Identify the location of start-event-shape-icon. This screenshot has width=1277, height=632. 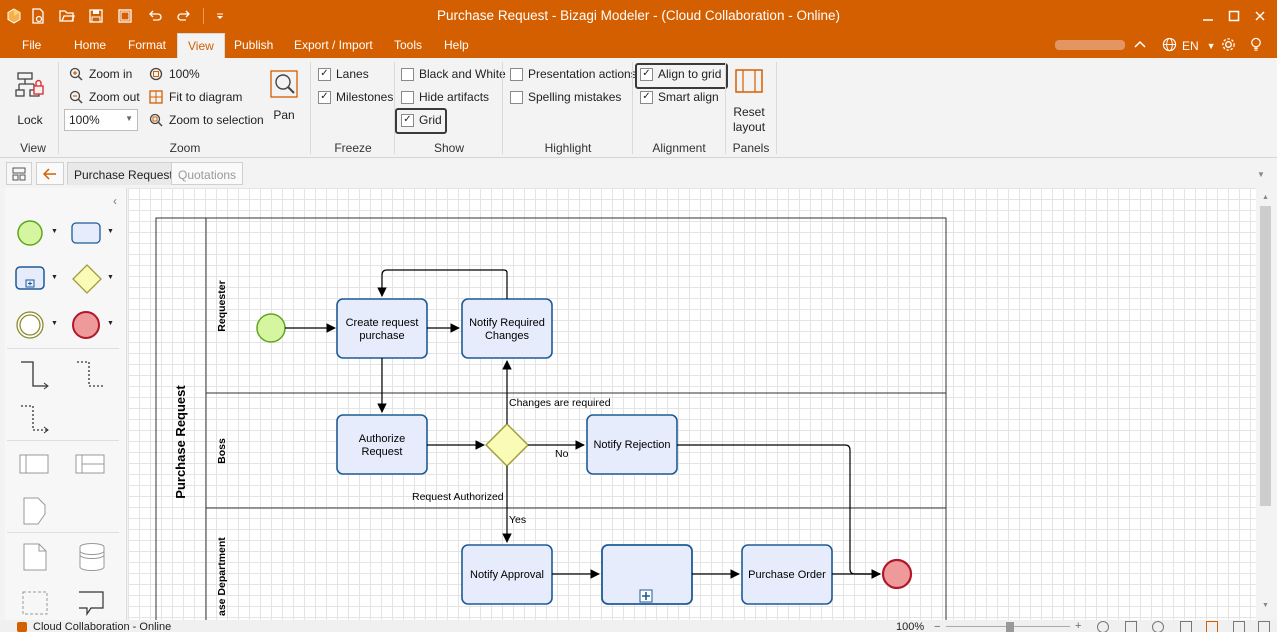
(30, 234).